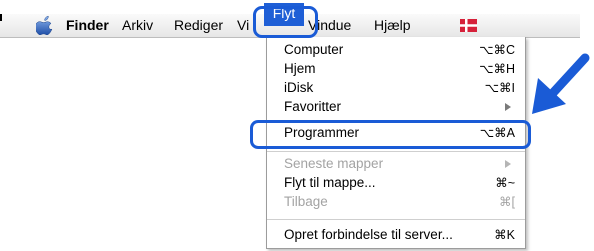  Describe the element at coordinates (390, 134) in the screenshot. I see `programmer-highlight-ring` at that location.